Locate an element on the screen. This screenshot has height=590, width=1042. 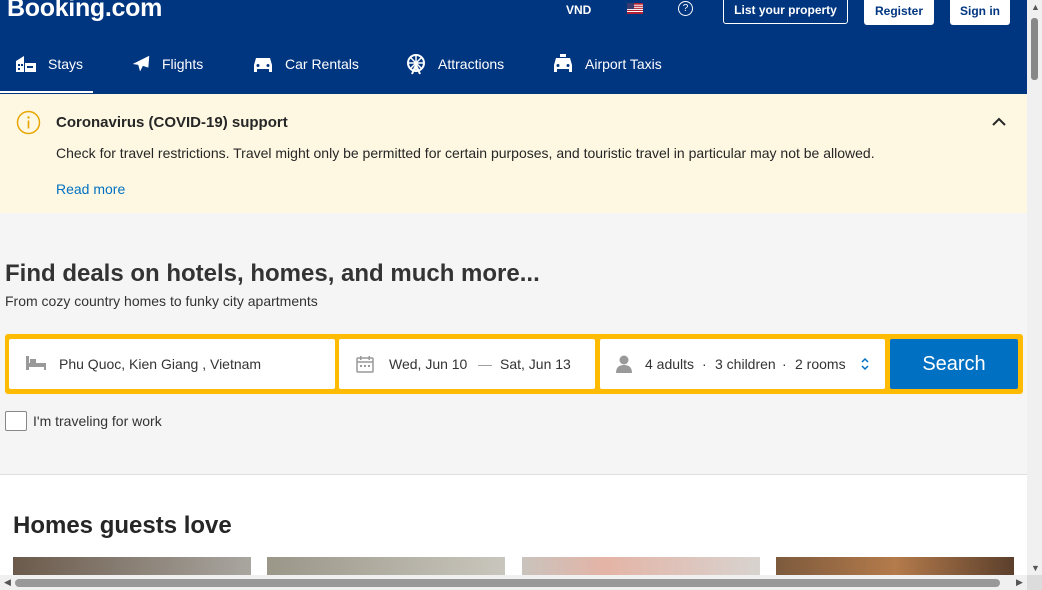
scrollbar-corner is located at coordinates (1034, 582).